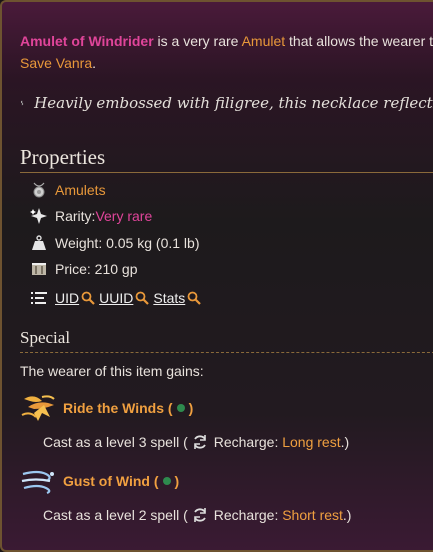  I want to click on weight-text: Weight: 0.05 kg (0.1 lb), so click(127, 243).